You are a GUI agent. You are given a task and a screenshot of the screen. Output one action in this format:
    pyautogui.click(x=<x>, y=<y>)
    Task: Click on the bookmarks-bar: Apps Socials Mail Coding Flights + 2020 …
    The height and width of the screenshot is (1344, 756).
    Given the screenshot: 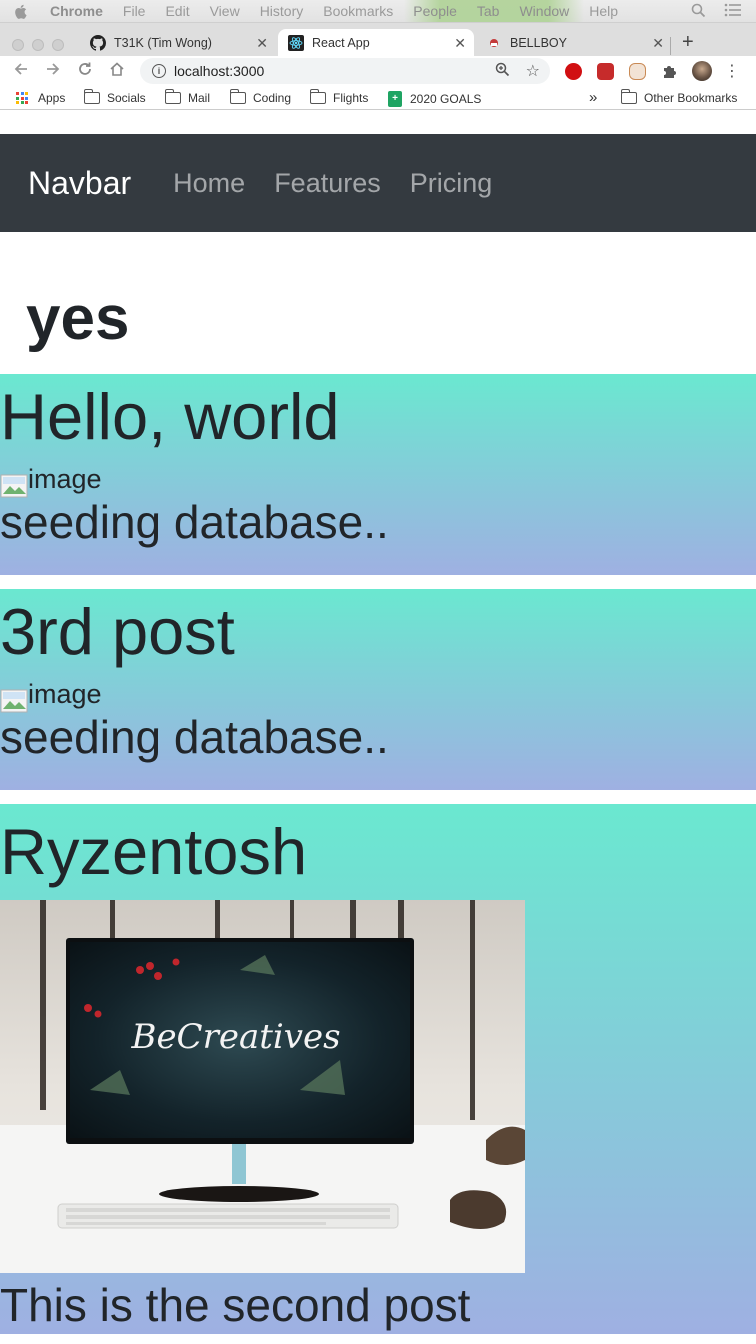 What is the action you would take?
    pyautogui.click(x=378, y=98)
    